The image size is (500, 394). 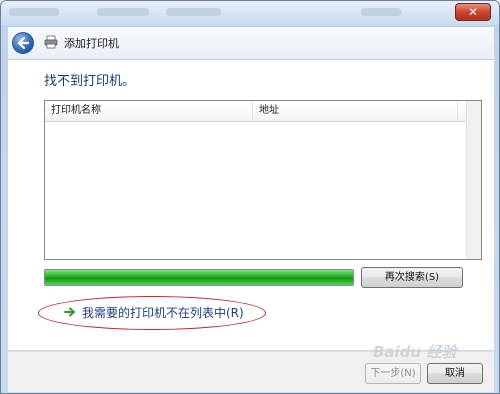 I want to click on progress-fill, so click(x=199, y=277).